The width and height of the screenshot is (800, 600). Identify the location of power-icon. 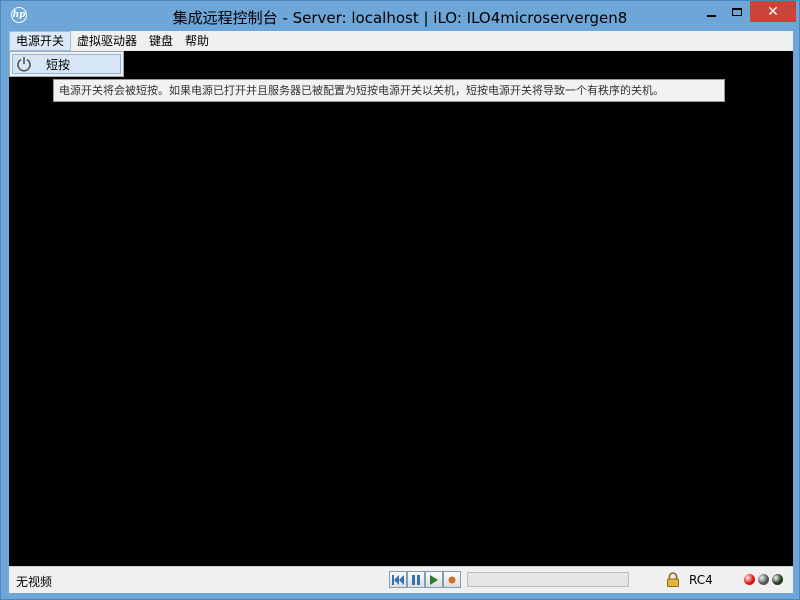
(24, 64).